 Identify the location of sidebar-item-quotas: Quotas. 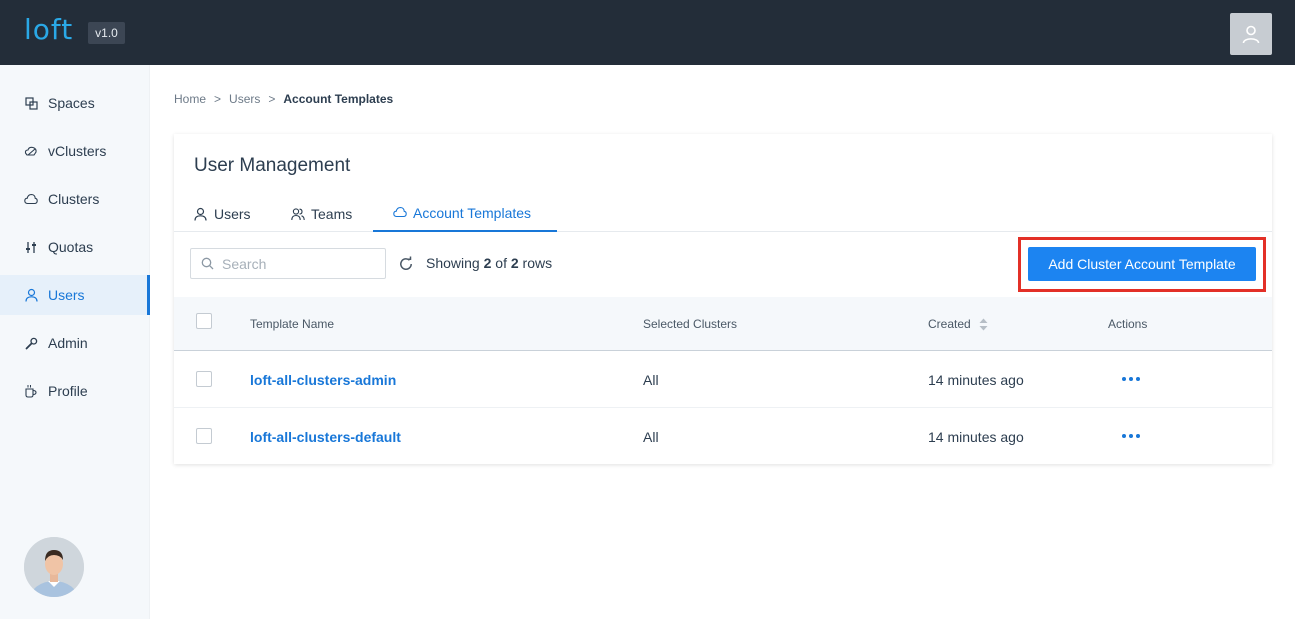
(75, 247).